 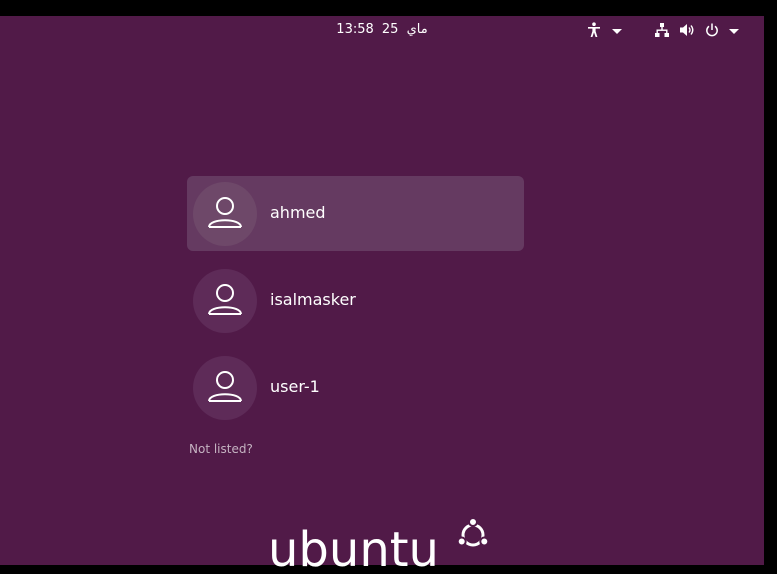 What do you see at coordinates (353, 548) in the screenshot?
I see `ubuntu-wordmark: ubuntu` at bounding box center [353, 548].